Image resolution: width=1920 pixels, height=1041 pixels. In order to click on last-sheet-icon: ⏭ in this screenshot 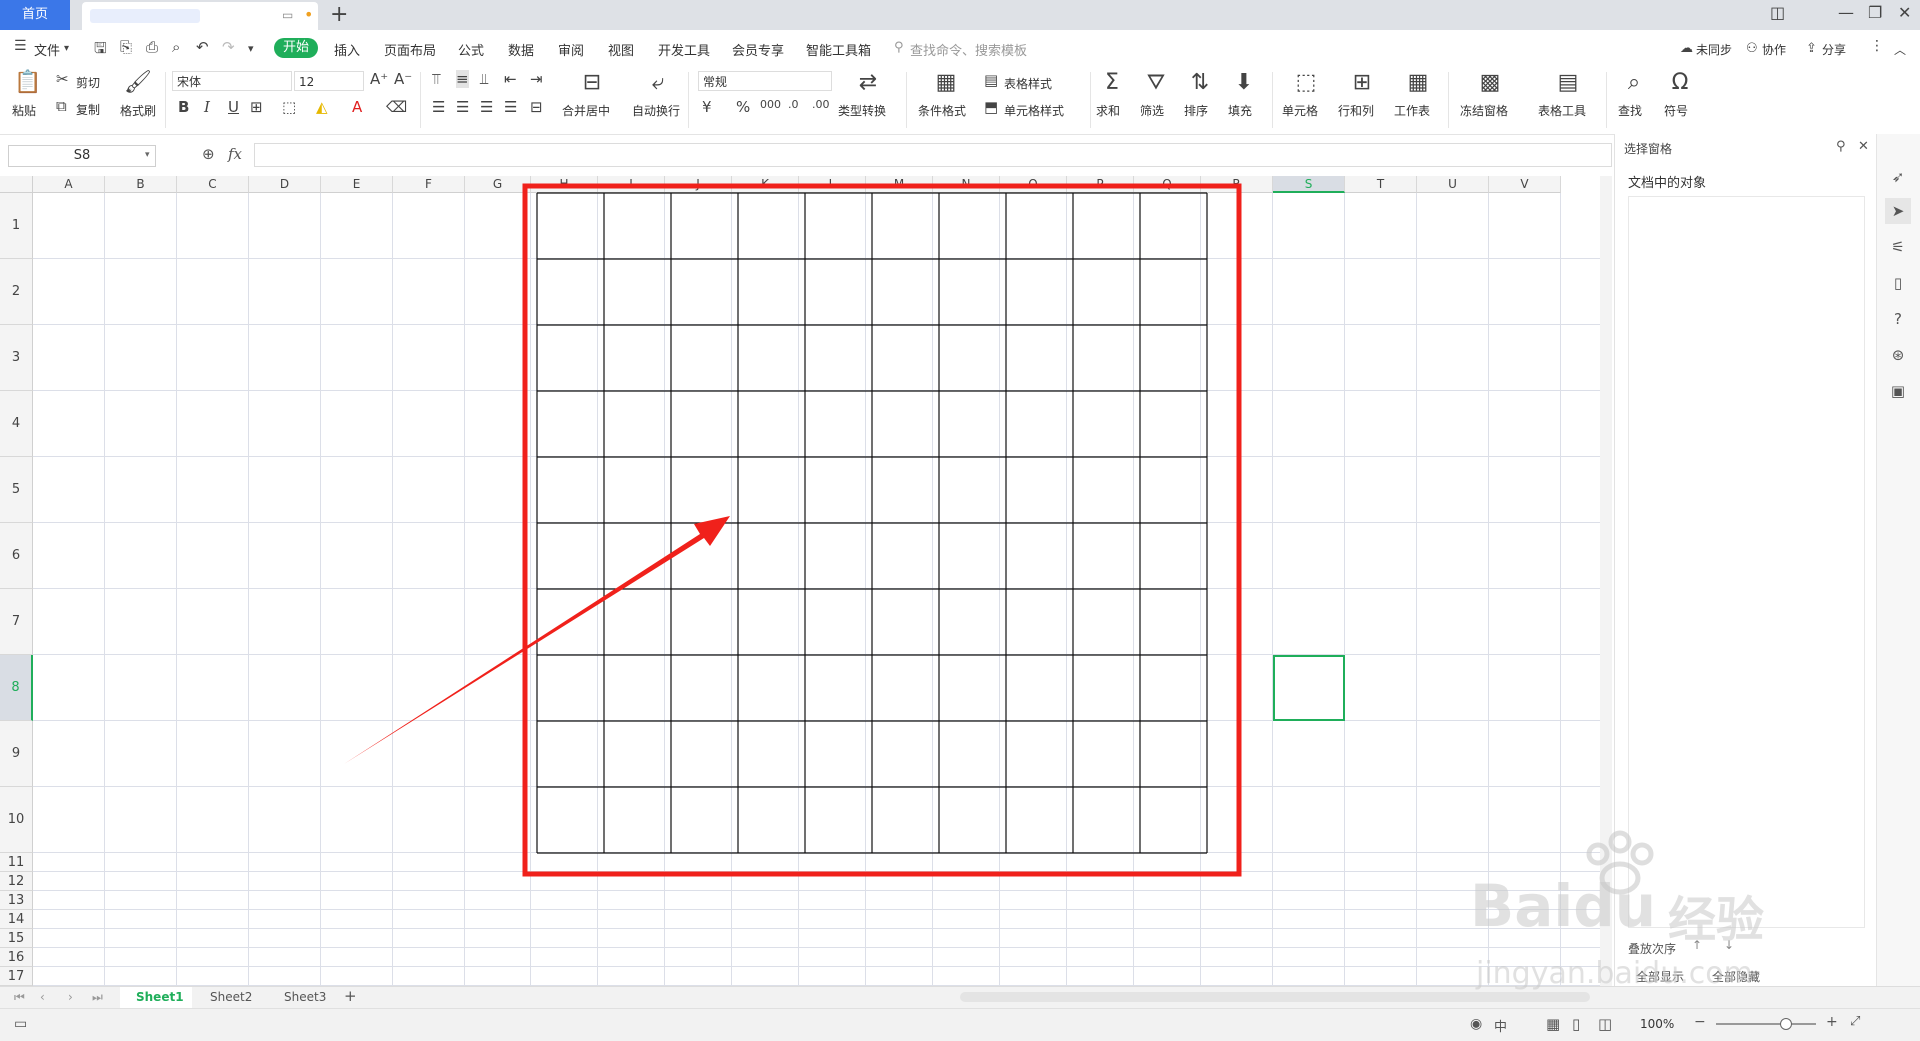, I will do `click(97, 997)`.